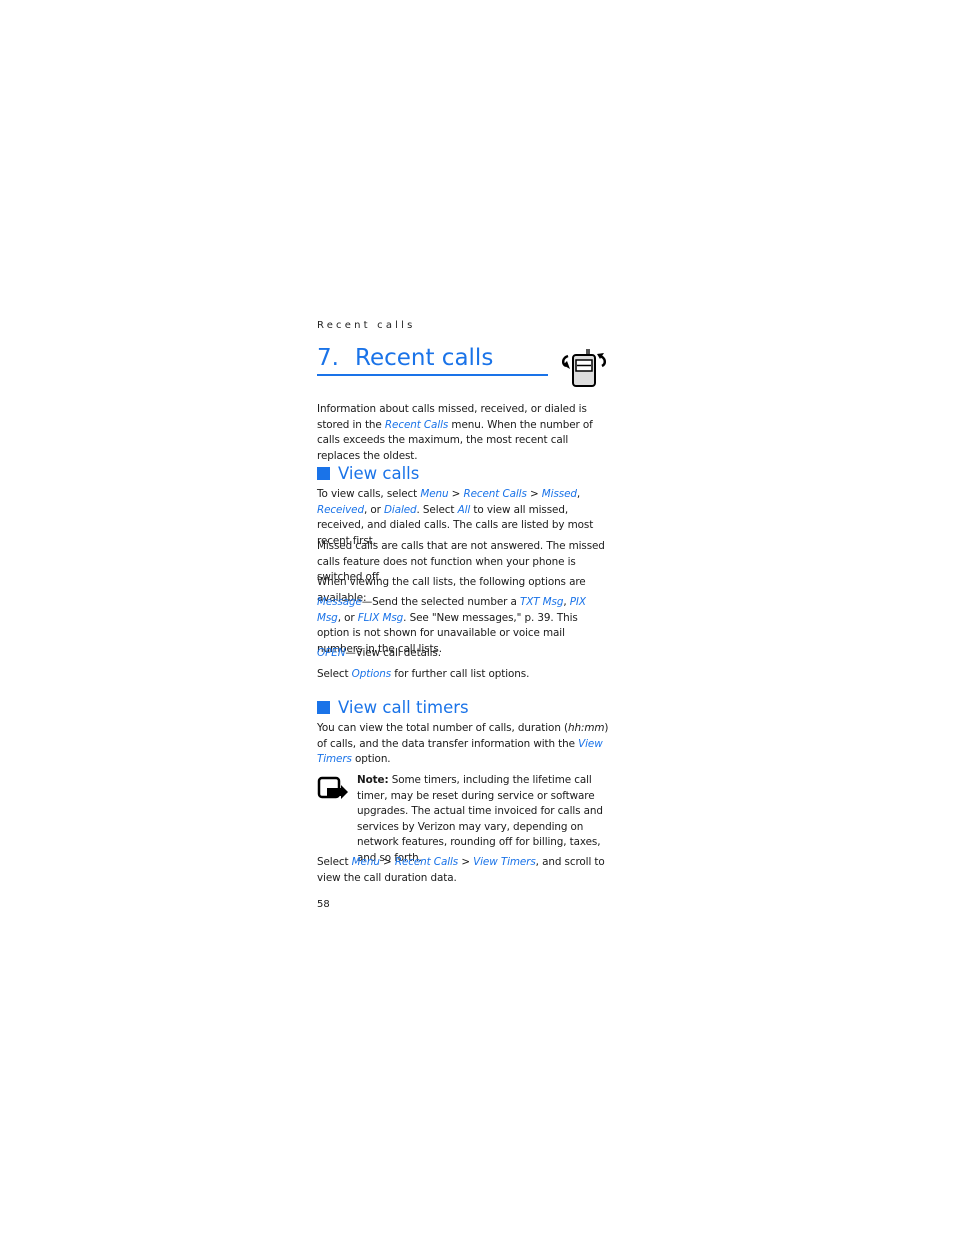 The width and height of the screenshot is (954, 1235). What do you see at coordinates (381, 618) in the screenshot?
I see `link-flix-msg: FLIX Msg` at bounding box center [381, 618].